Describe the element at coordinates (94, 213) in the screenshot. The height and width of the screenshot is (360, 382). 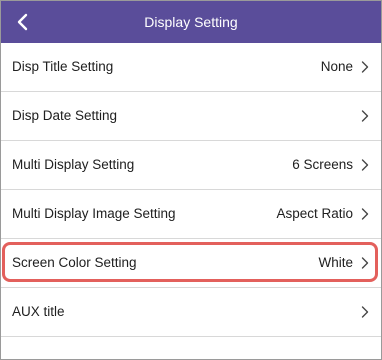
I see `setting-label: Multi Display Image Setting` at that location.